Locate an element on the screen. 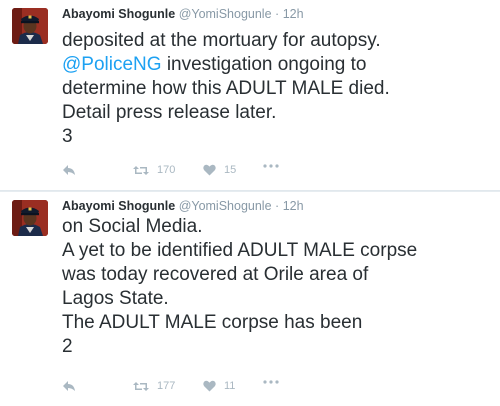  tweet-line-text: investigation ongoing to is located at coordinates (264, 64).